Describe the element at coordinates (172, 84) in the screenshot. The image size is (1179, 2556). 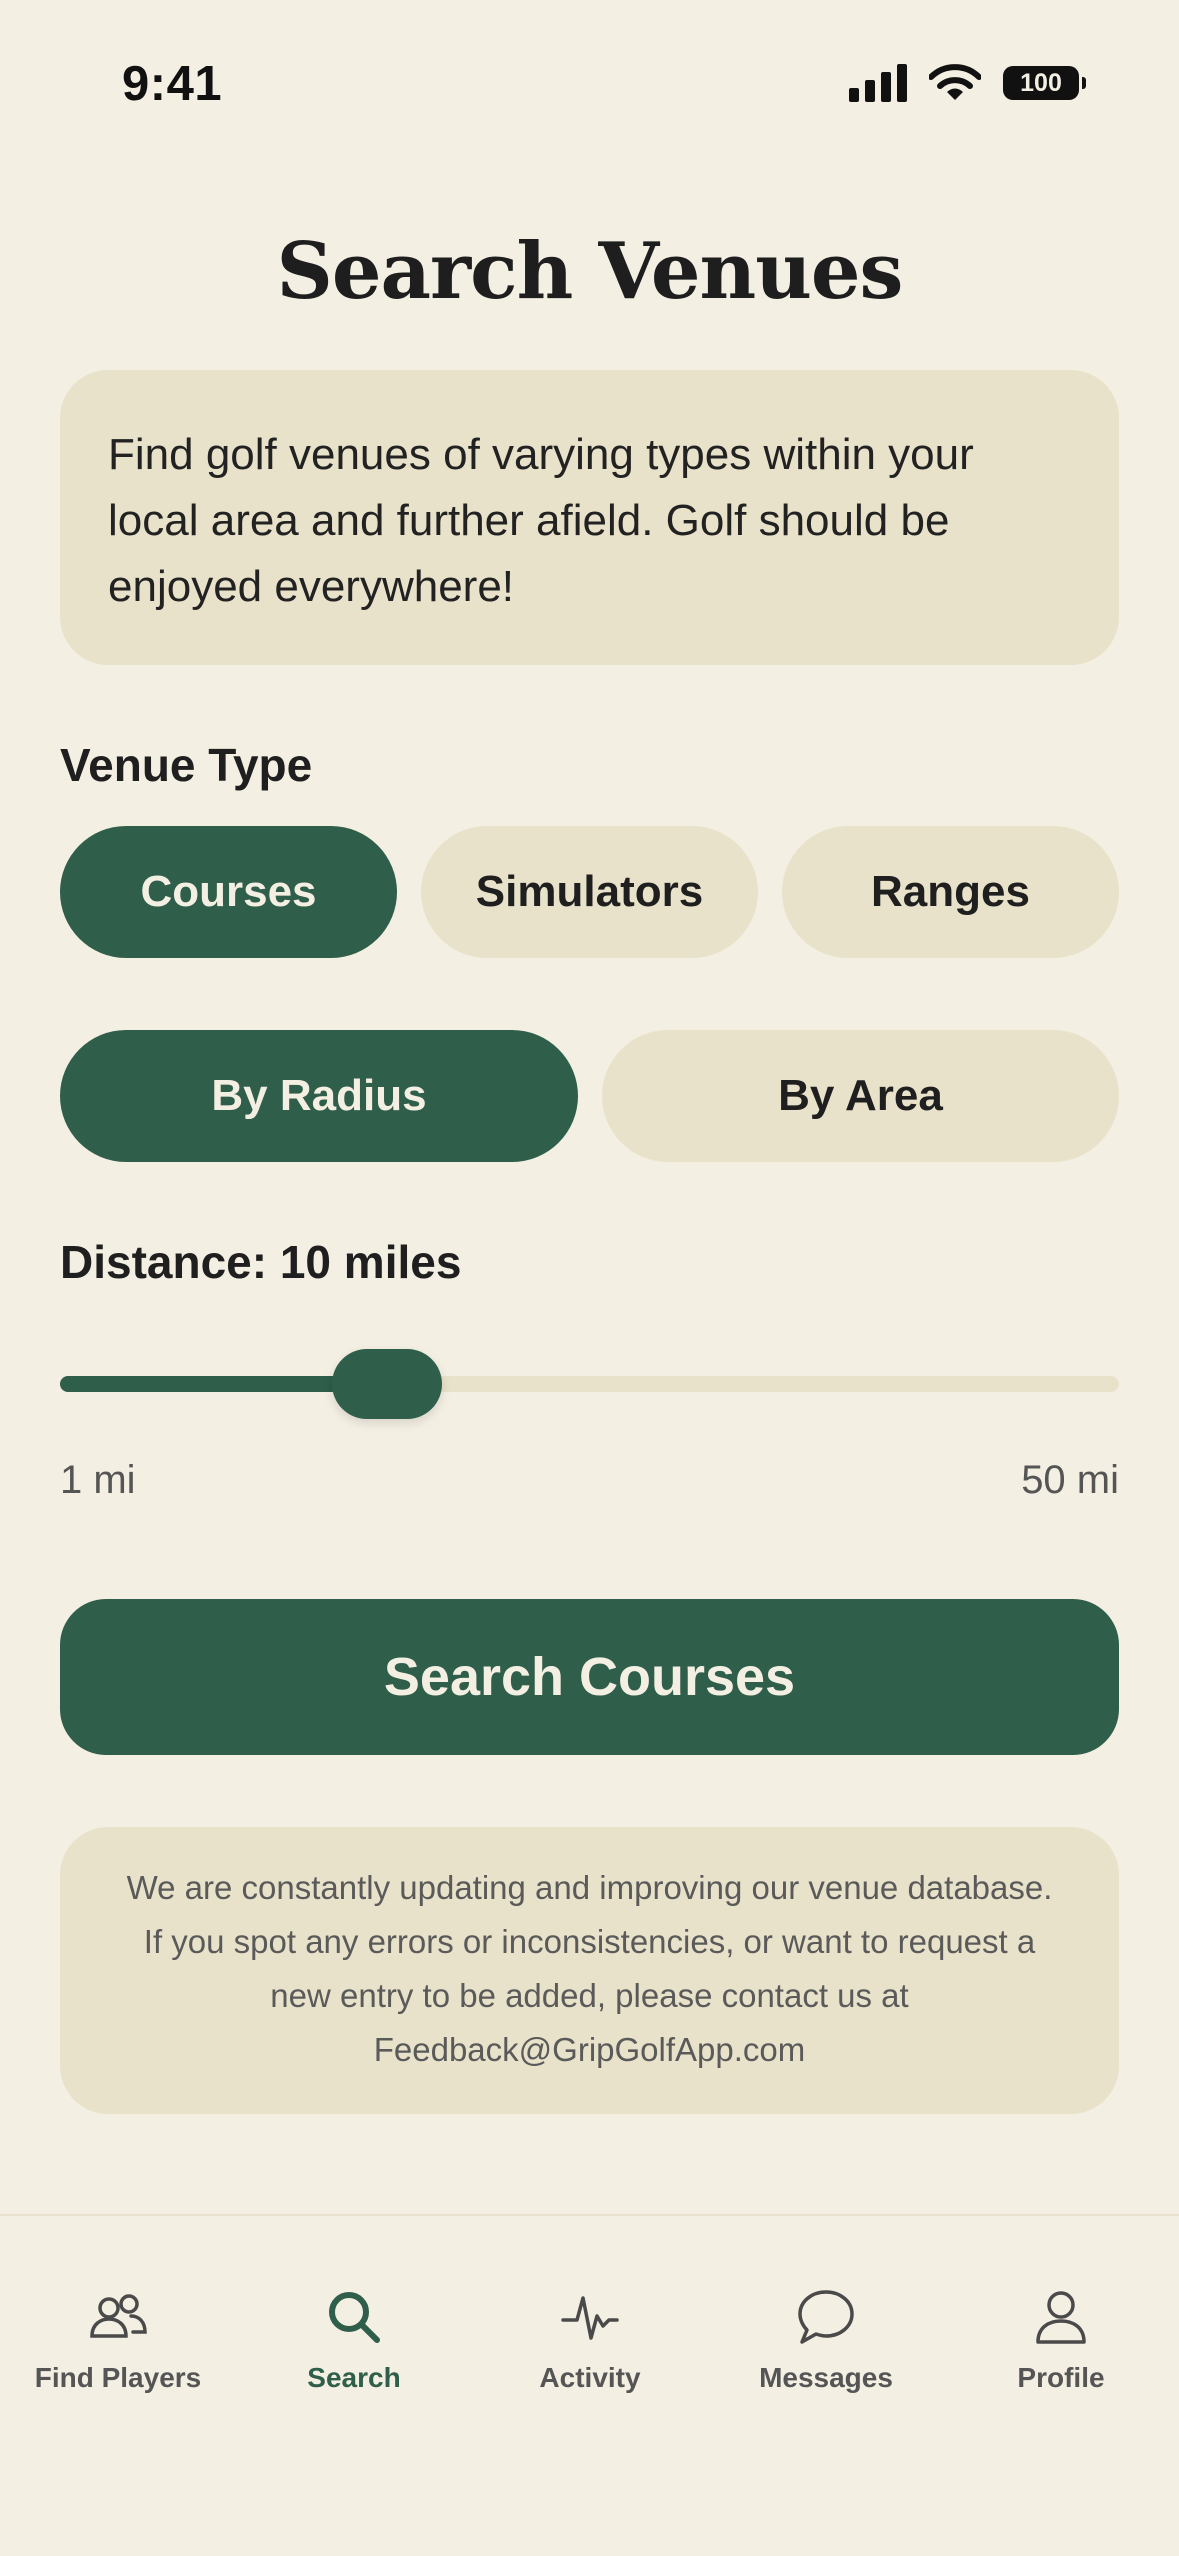
I see `status-time: 9:41` at that location.